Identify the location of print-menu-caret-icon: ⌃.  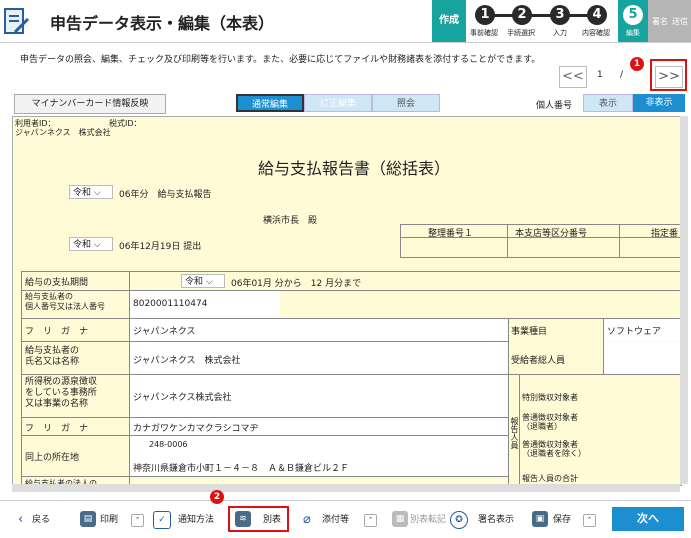
(137, 520).